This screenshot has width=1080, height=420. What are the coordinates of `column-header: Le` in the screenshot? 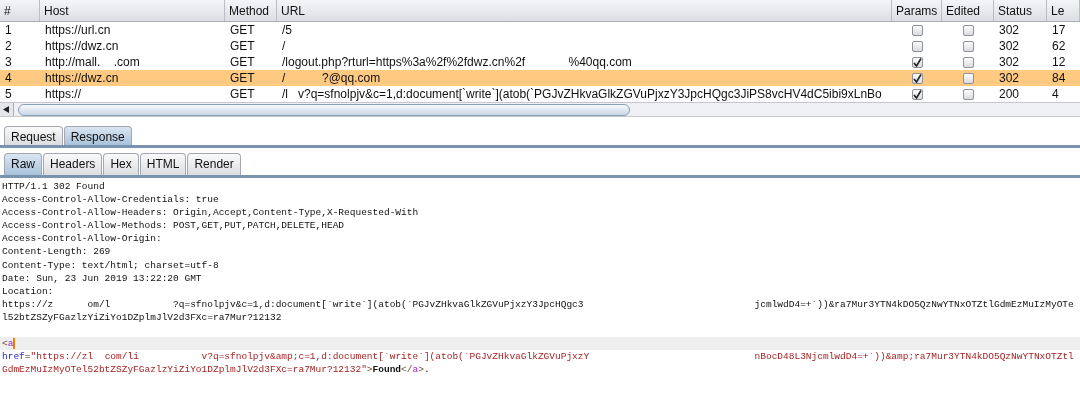 It's located at (1063, 10).